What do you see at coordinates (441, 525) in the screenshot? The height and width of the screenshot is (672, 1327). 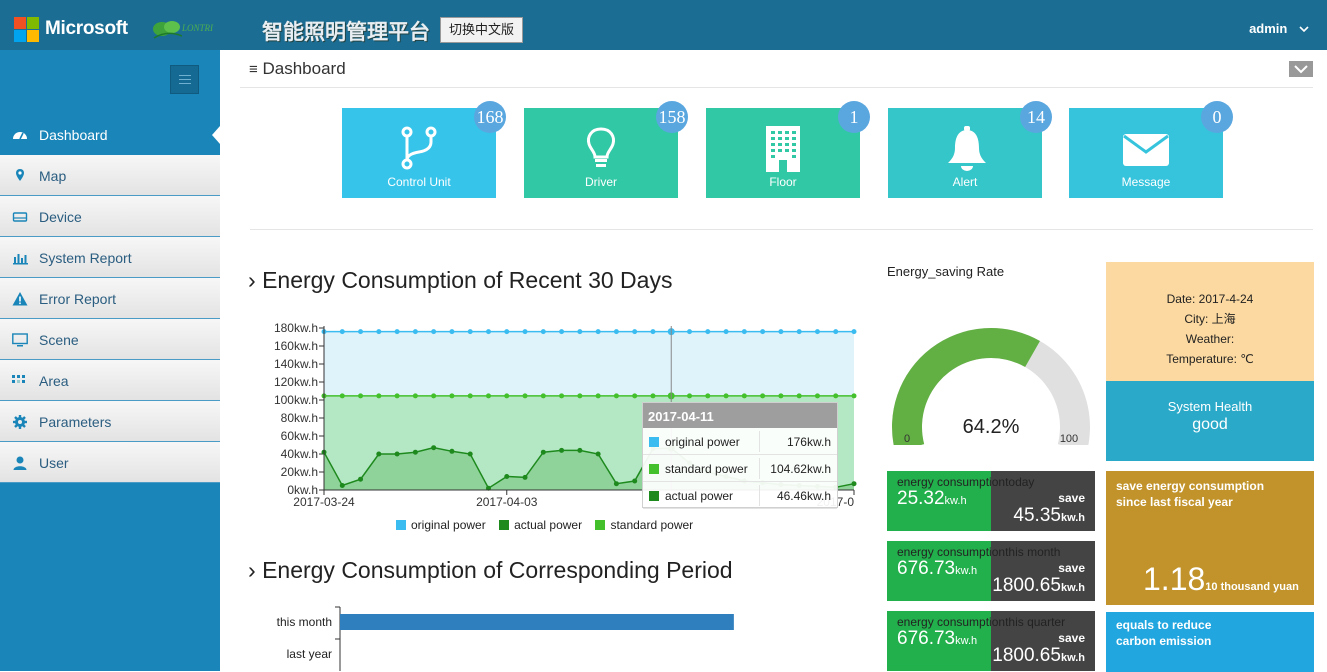 I see `legend-item-original: original power` at bounding box center [441, 525].